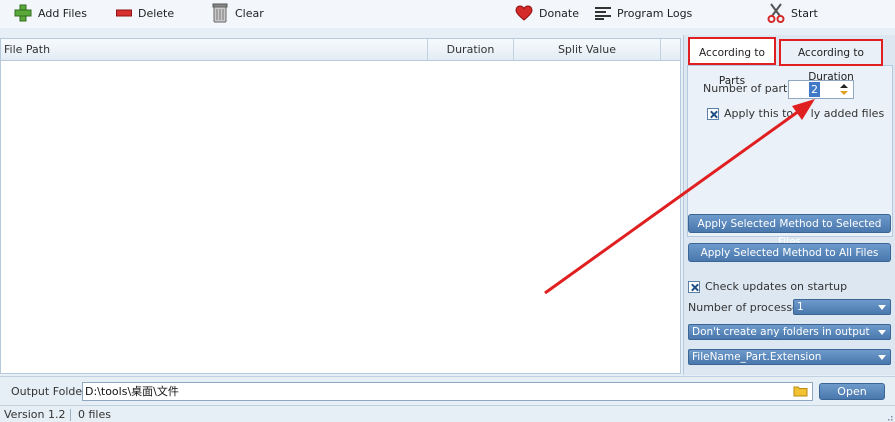 Image resolution: width=895 pixels, height=422 pixels. Describe the element at coordinates (51, 391) in the screenshot. I see `output-folder-label: Output Folder:` at that location.